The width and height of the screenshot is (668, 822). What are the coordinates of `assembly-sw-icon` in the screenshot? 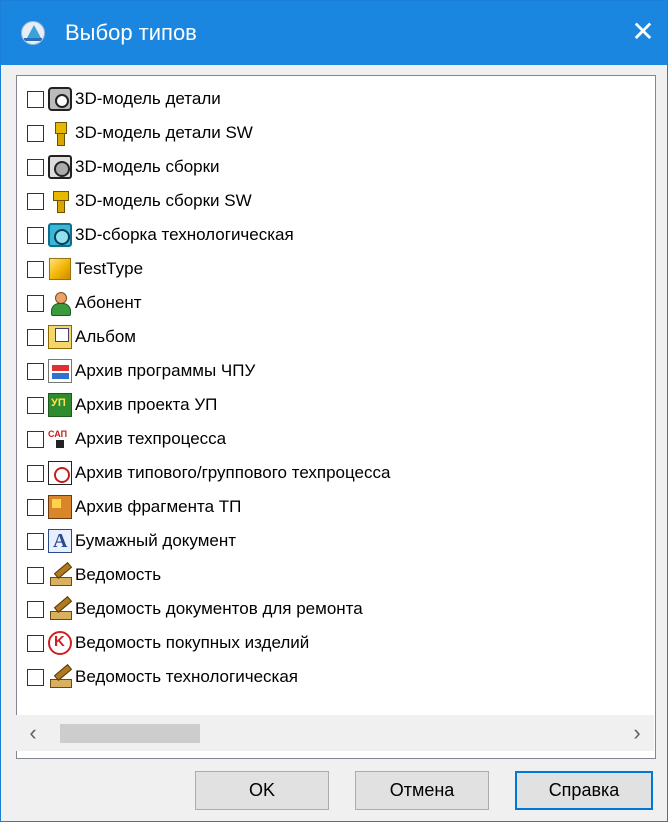 It's located at (60, 201).